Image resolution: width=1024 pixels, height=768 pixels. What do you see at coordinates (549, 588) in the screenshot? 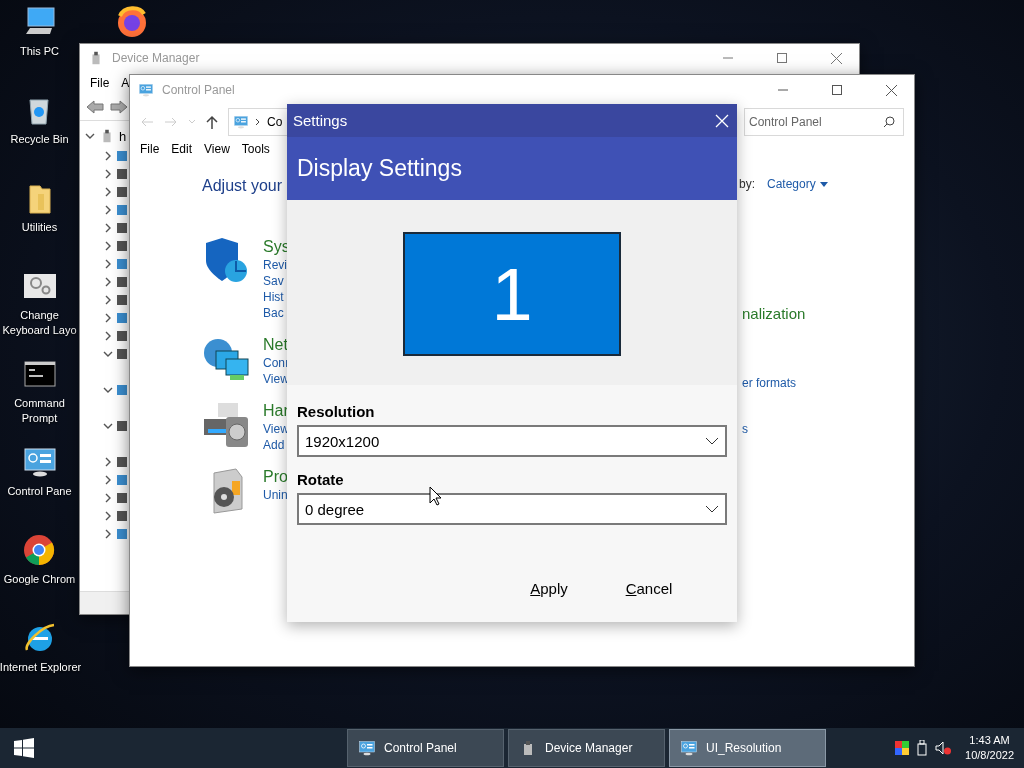
I see `apply-button: Apply` at bounding box center [549, 588].